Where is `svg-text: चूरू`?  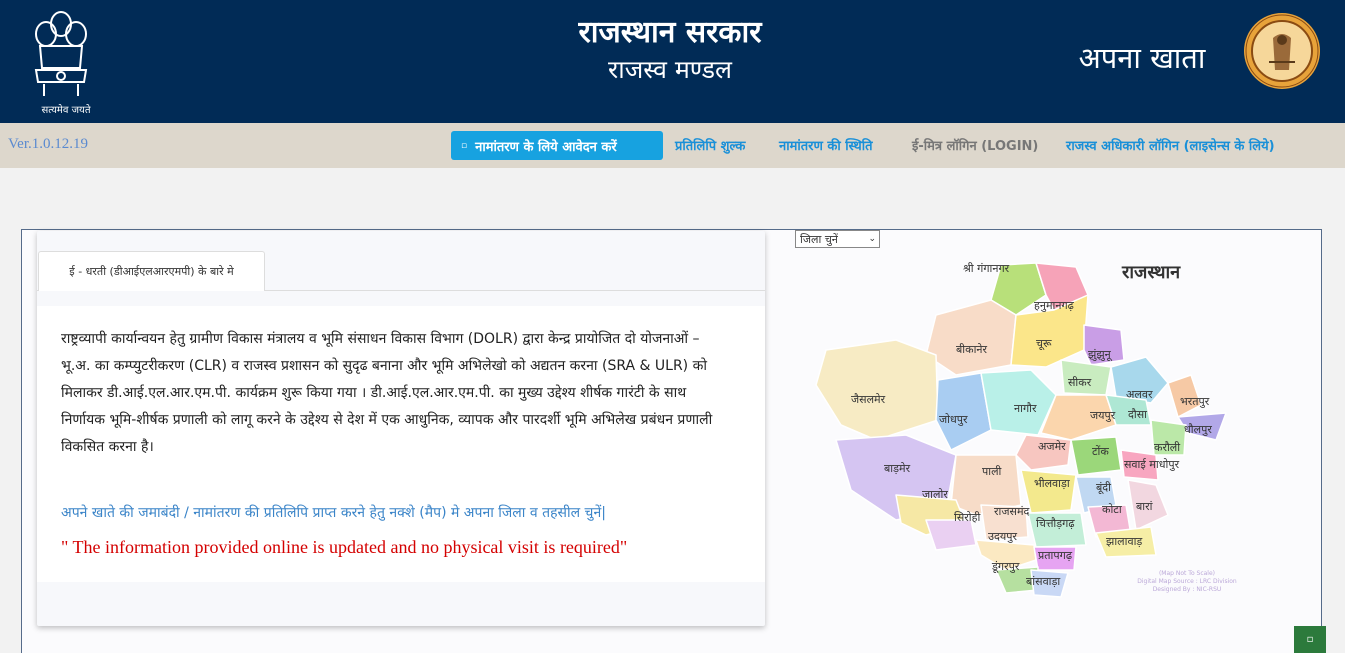 svg-text: चूरू is located at coordinates (1044, 344).